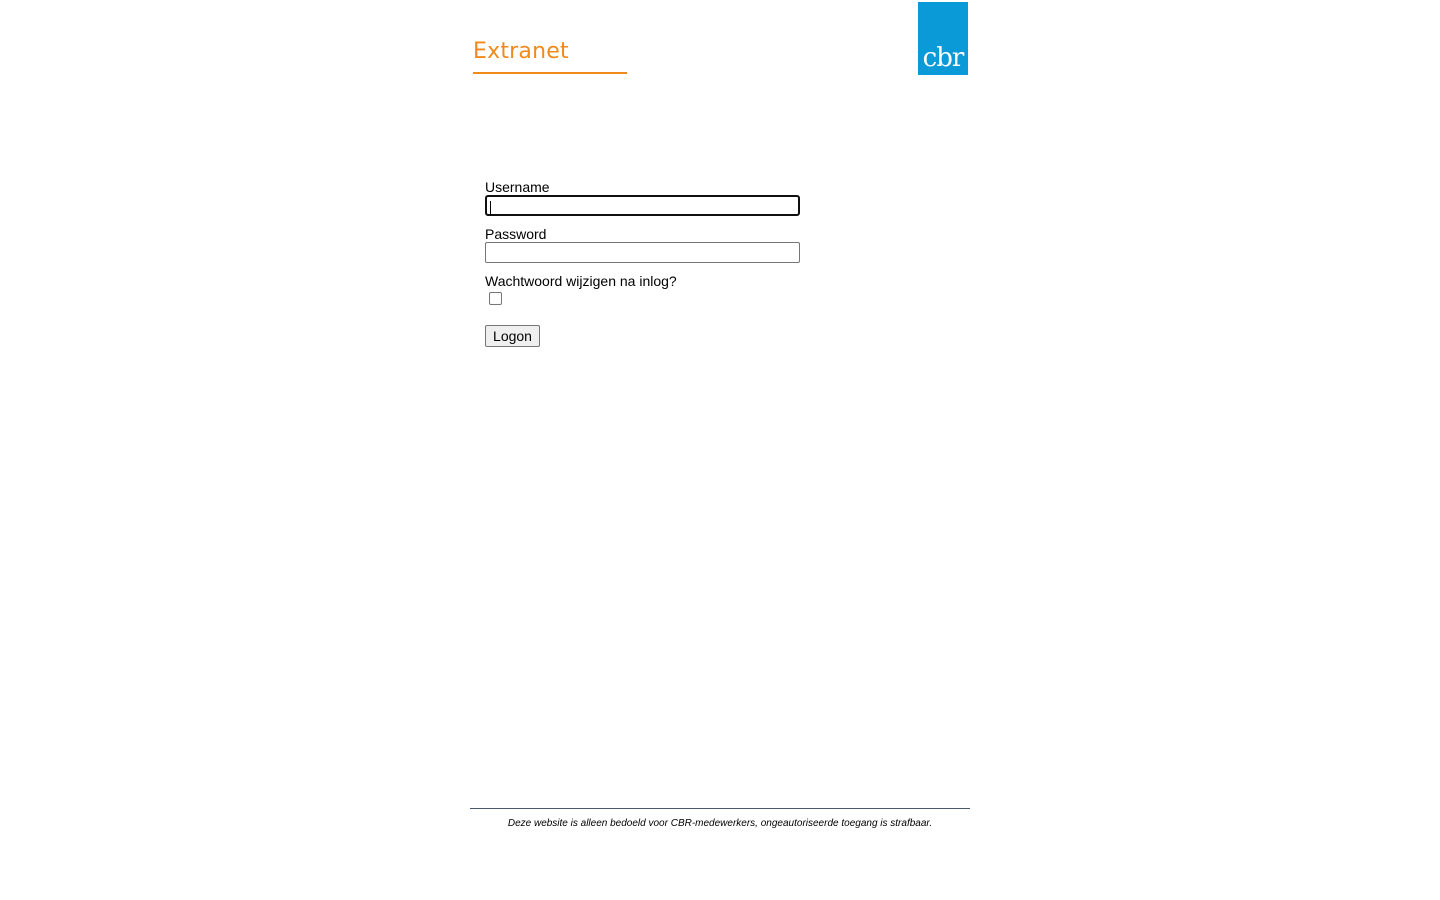 The height and width of the screenshot is (900, 1440). I want to click on title-underline, so click(550, 73).